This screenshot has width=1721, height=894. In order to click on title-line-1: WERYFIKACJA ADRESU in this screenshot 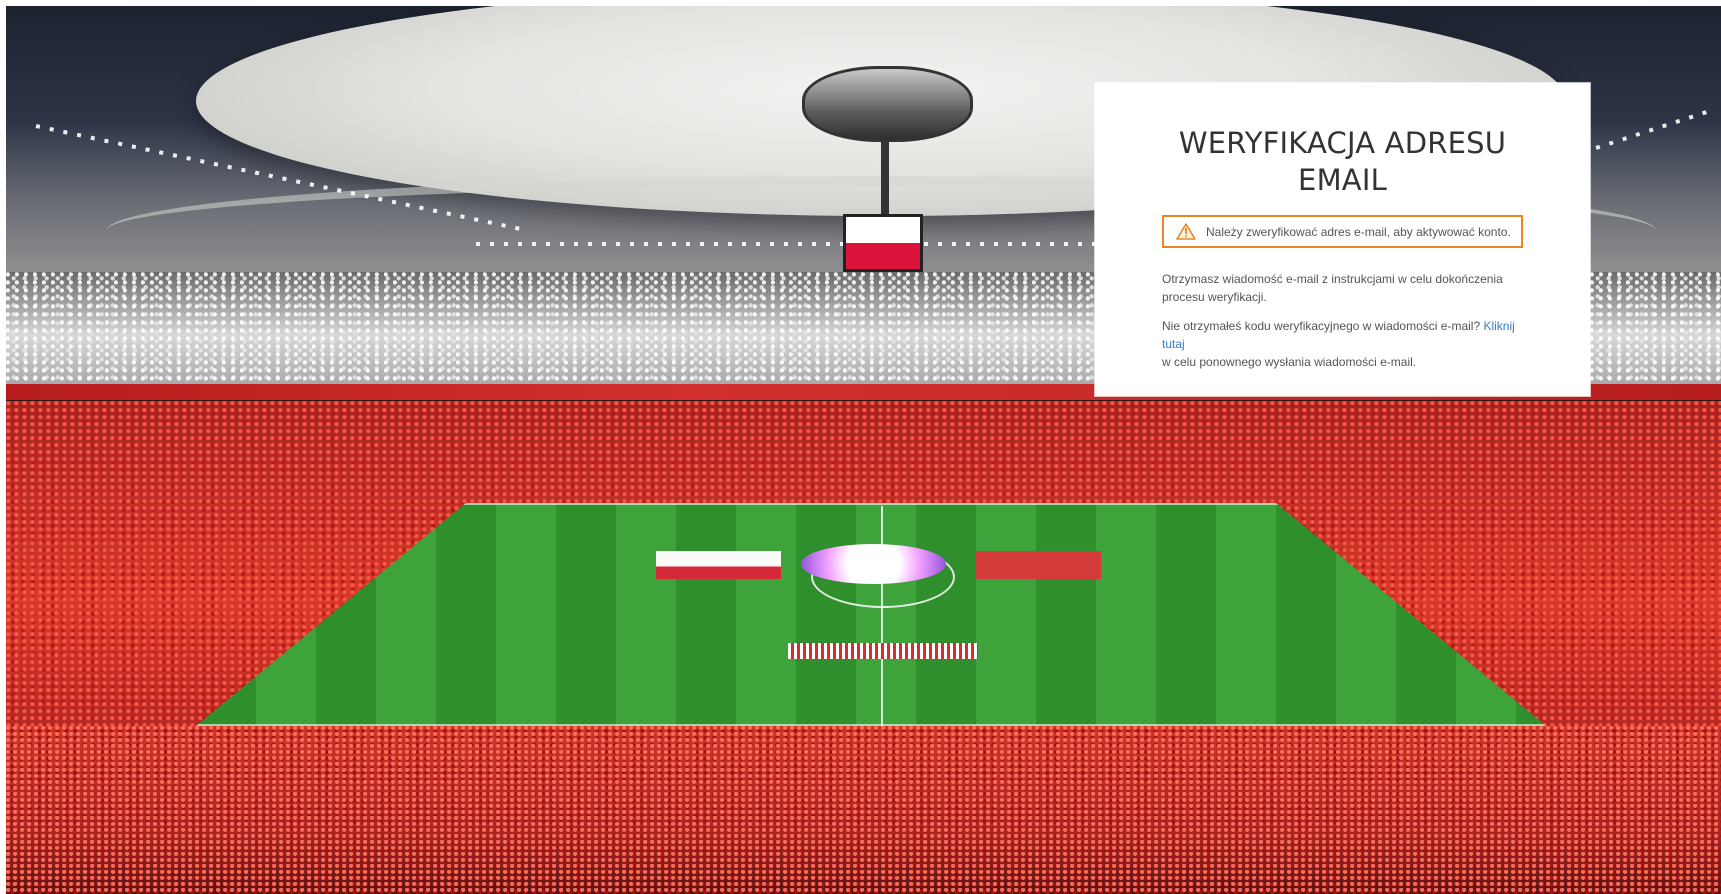, I will do `click(1342, 143)`.